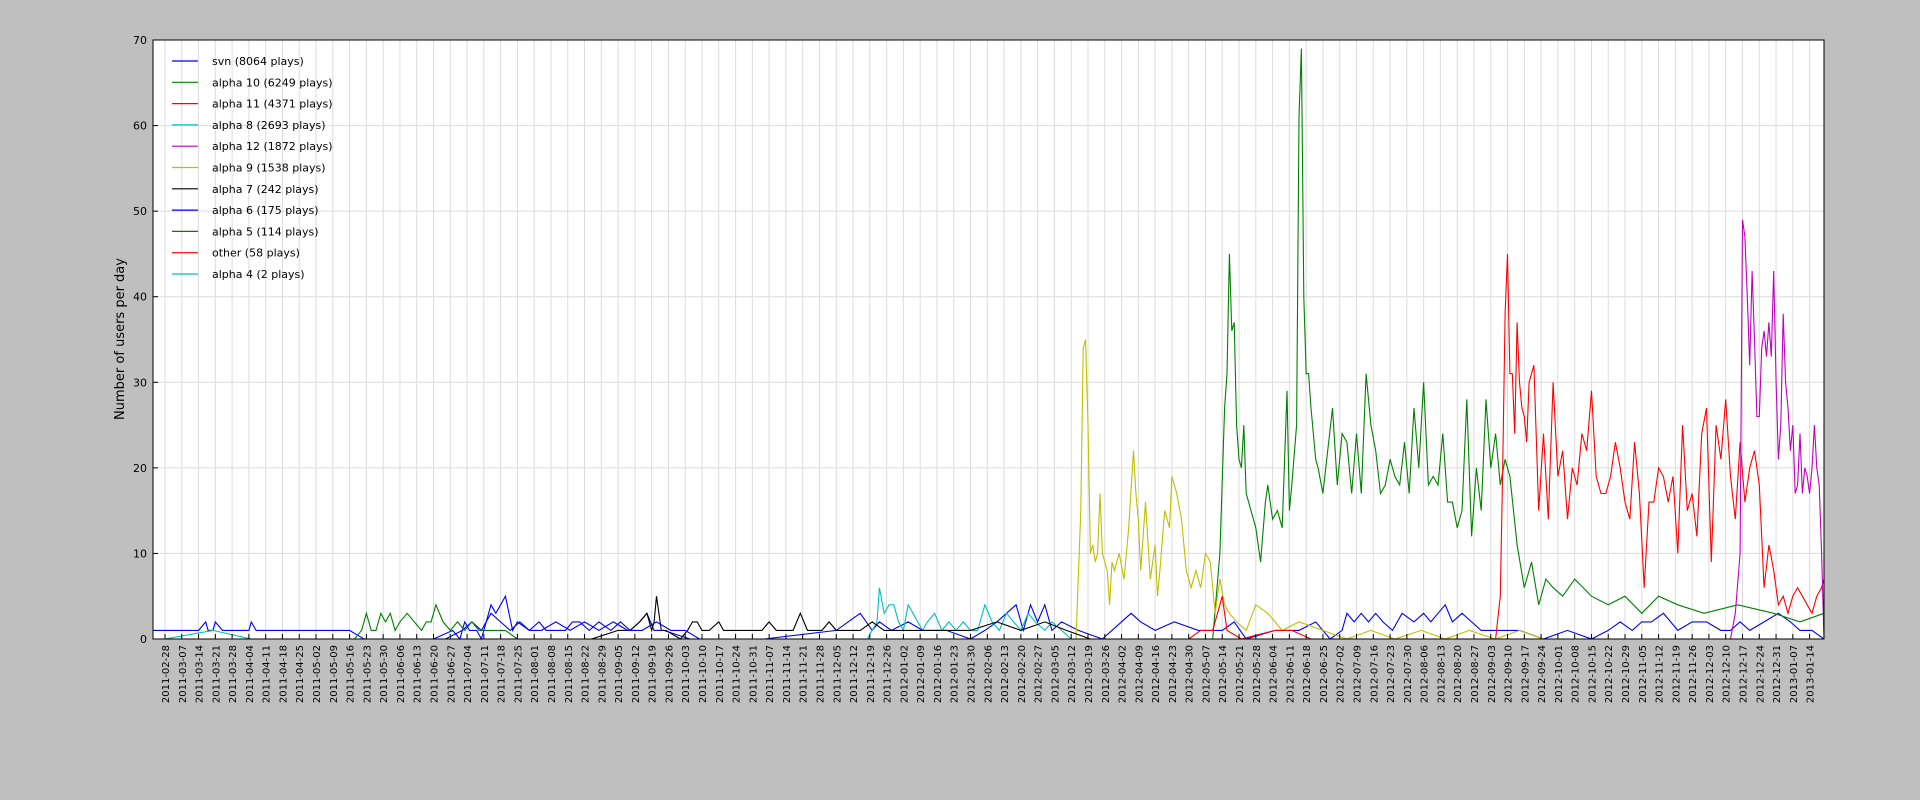 The height and width of the screenshot is (800, 1920). Describe the element at coordinates (401, 674) in the screenshot. I see `x-tick-label: 2011-06-06` at that location.